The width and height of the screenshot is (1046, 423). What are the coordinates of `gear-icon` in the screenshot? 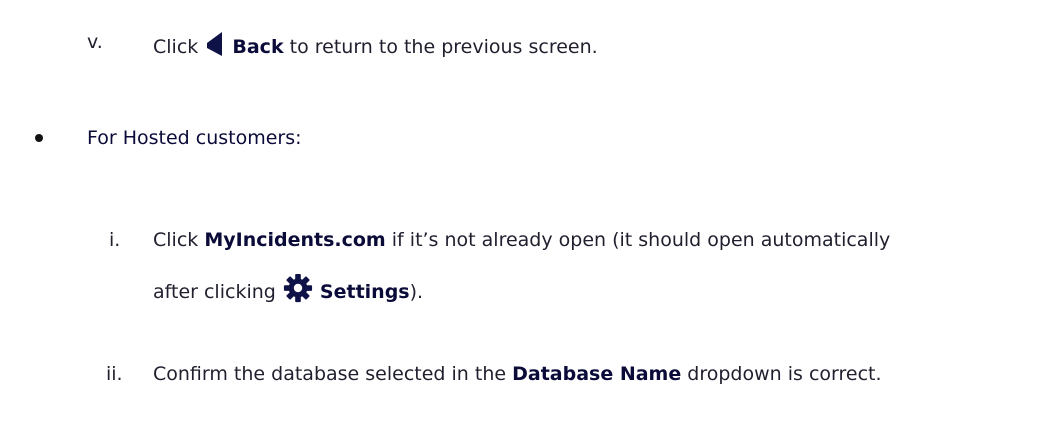 It's located at (297, 288).